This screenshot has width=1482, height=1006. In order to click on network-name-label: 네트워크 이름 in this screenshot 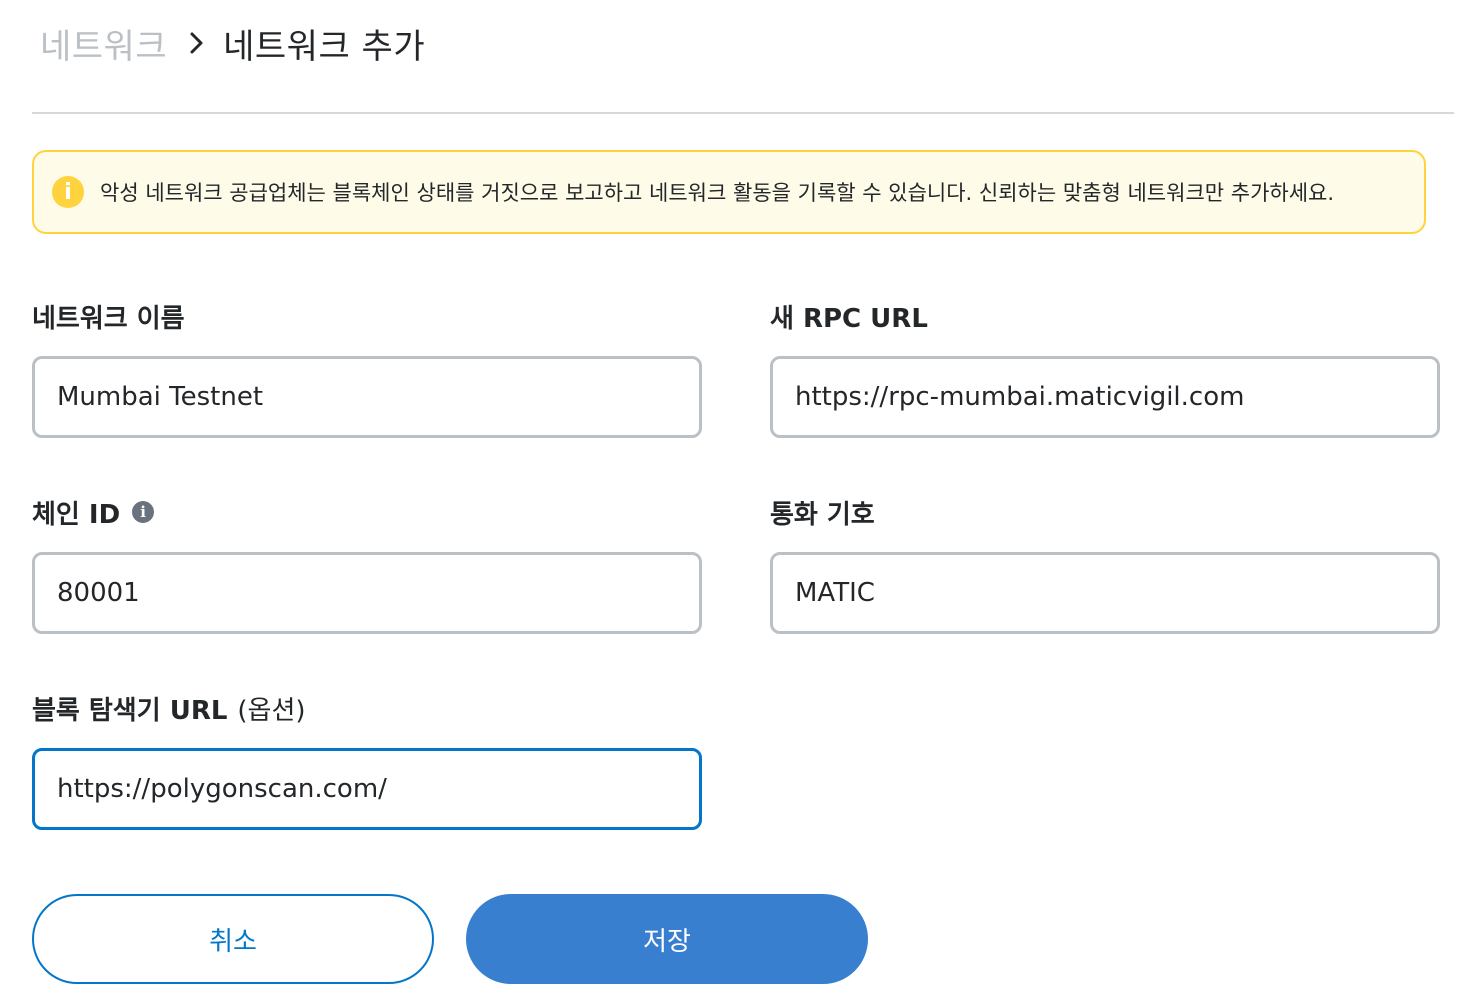, I will do `click(108, 318)`.